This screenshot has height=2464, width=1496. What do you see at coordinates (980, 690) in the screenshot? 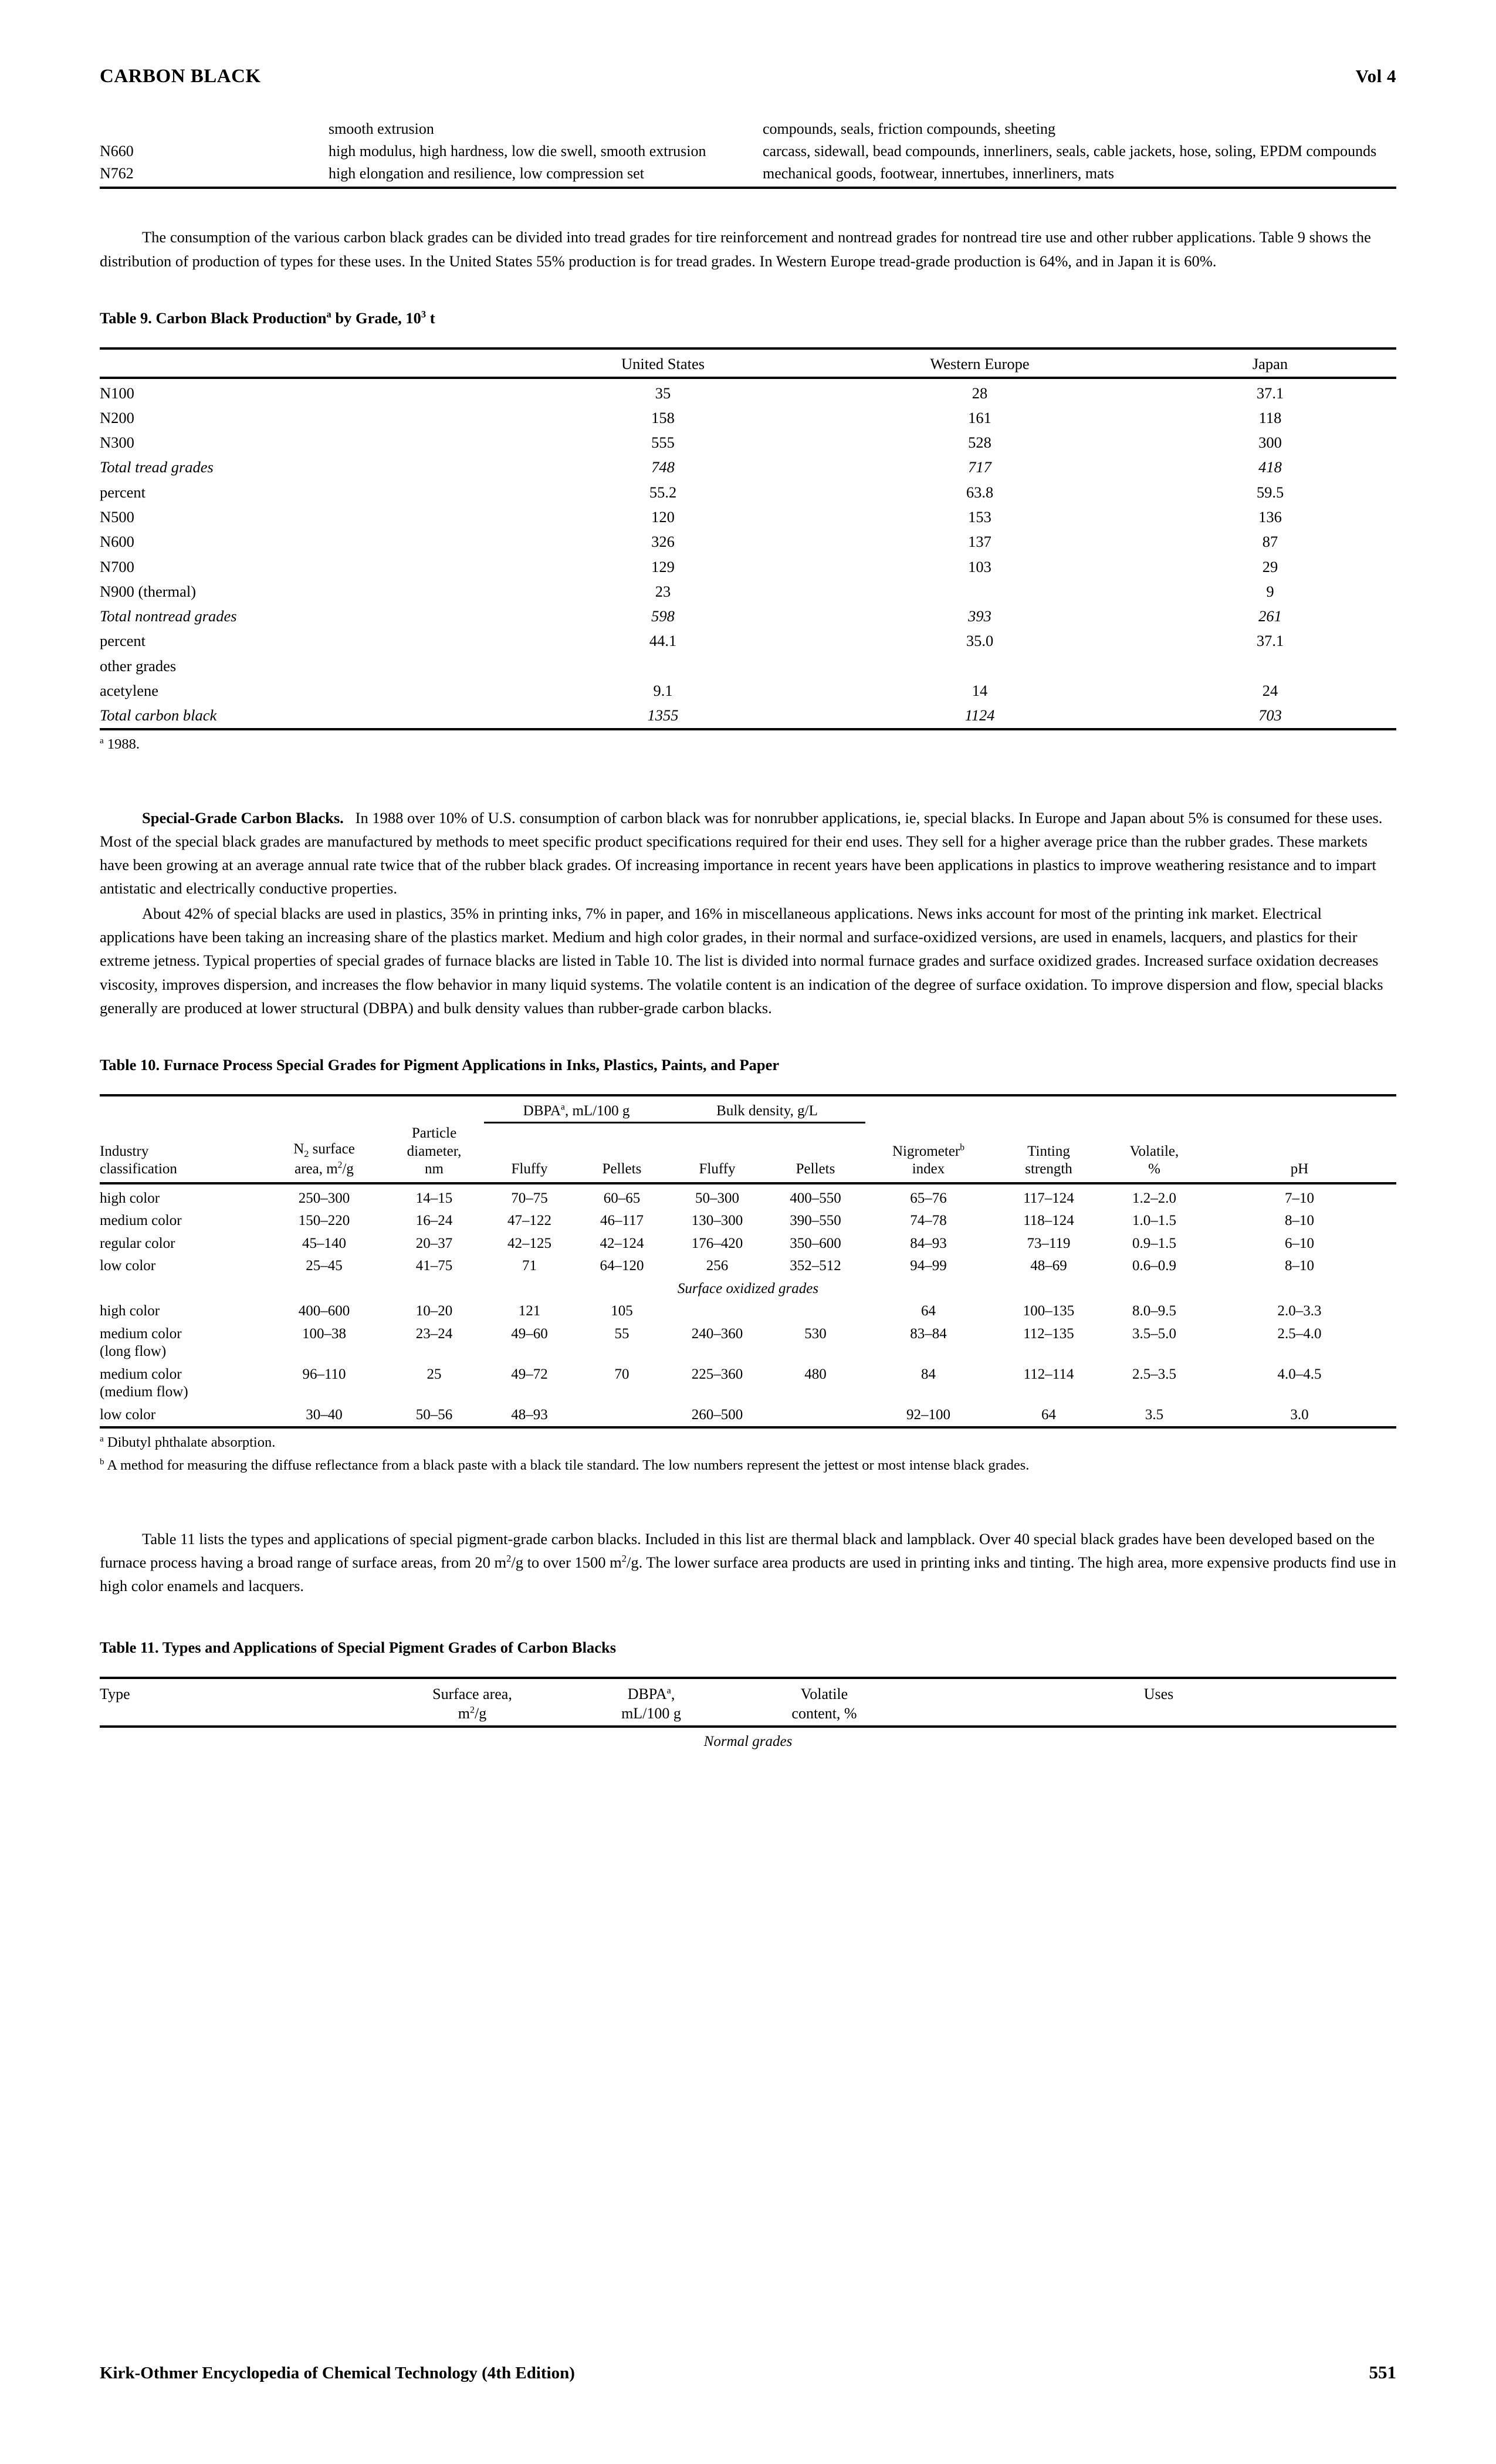
I see `value-we: 14` at bounding box center [980, 690].